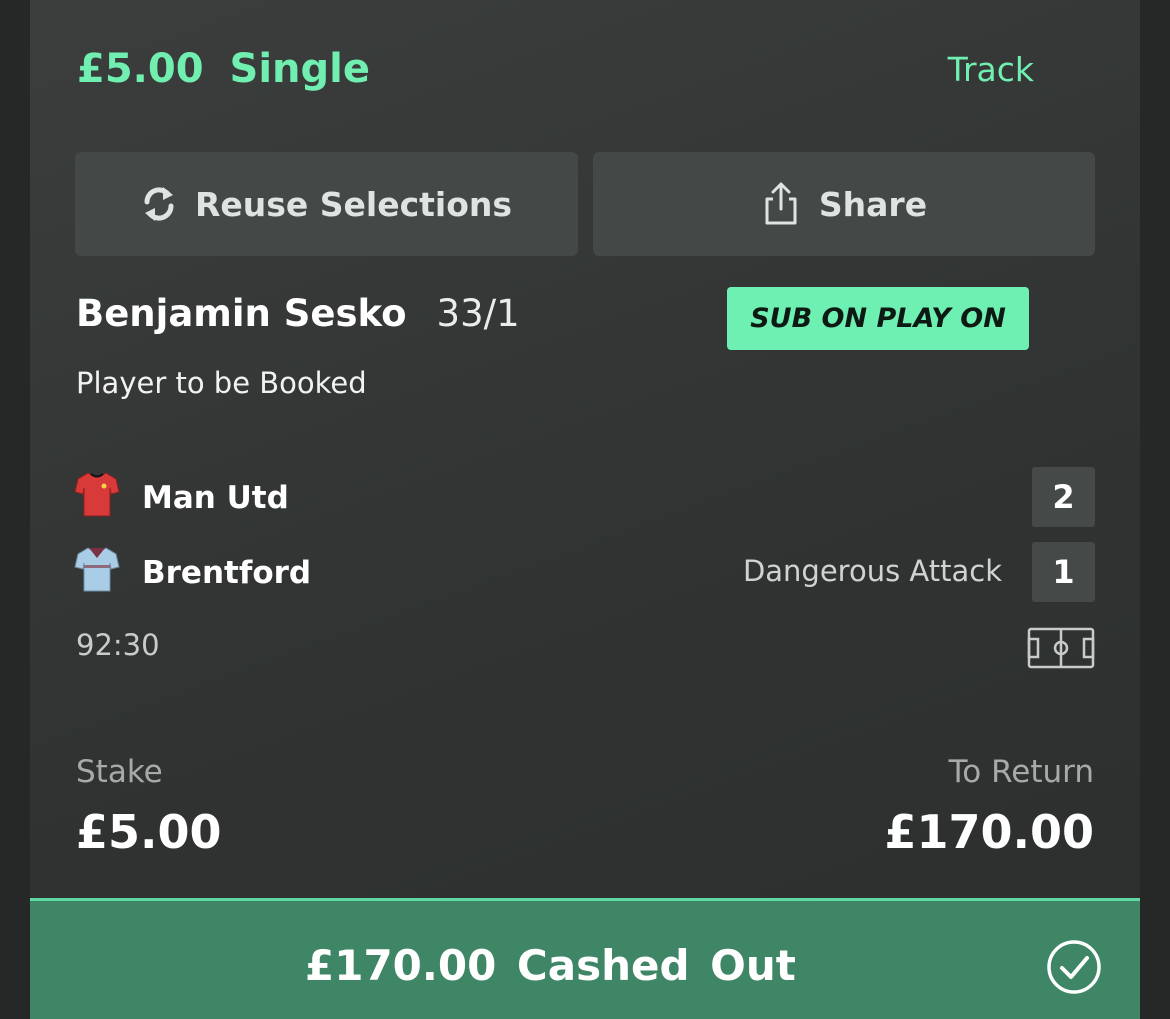 Image resolution: width=1170 pixels, height=1019 pixels. I want to click on share-label: Share, so click(873, 204).